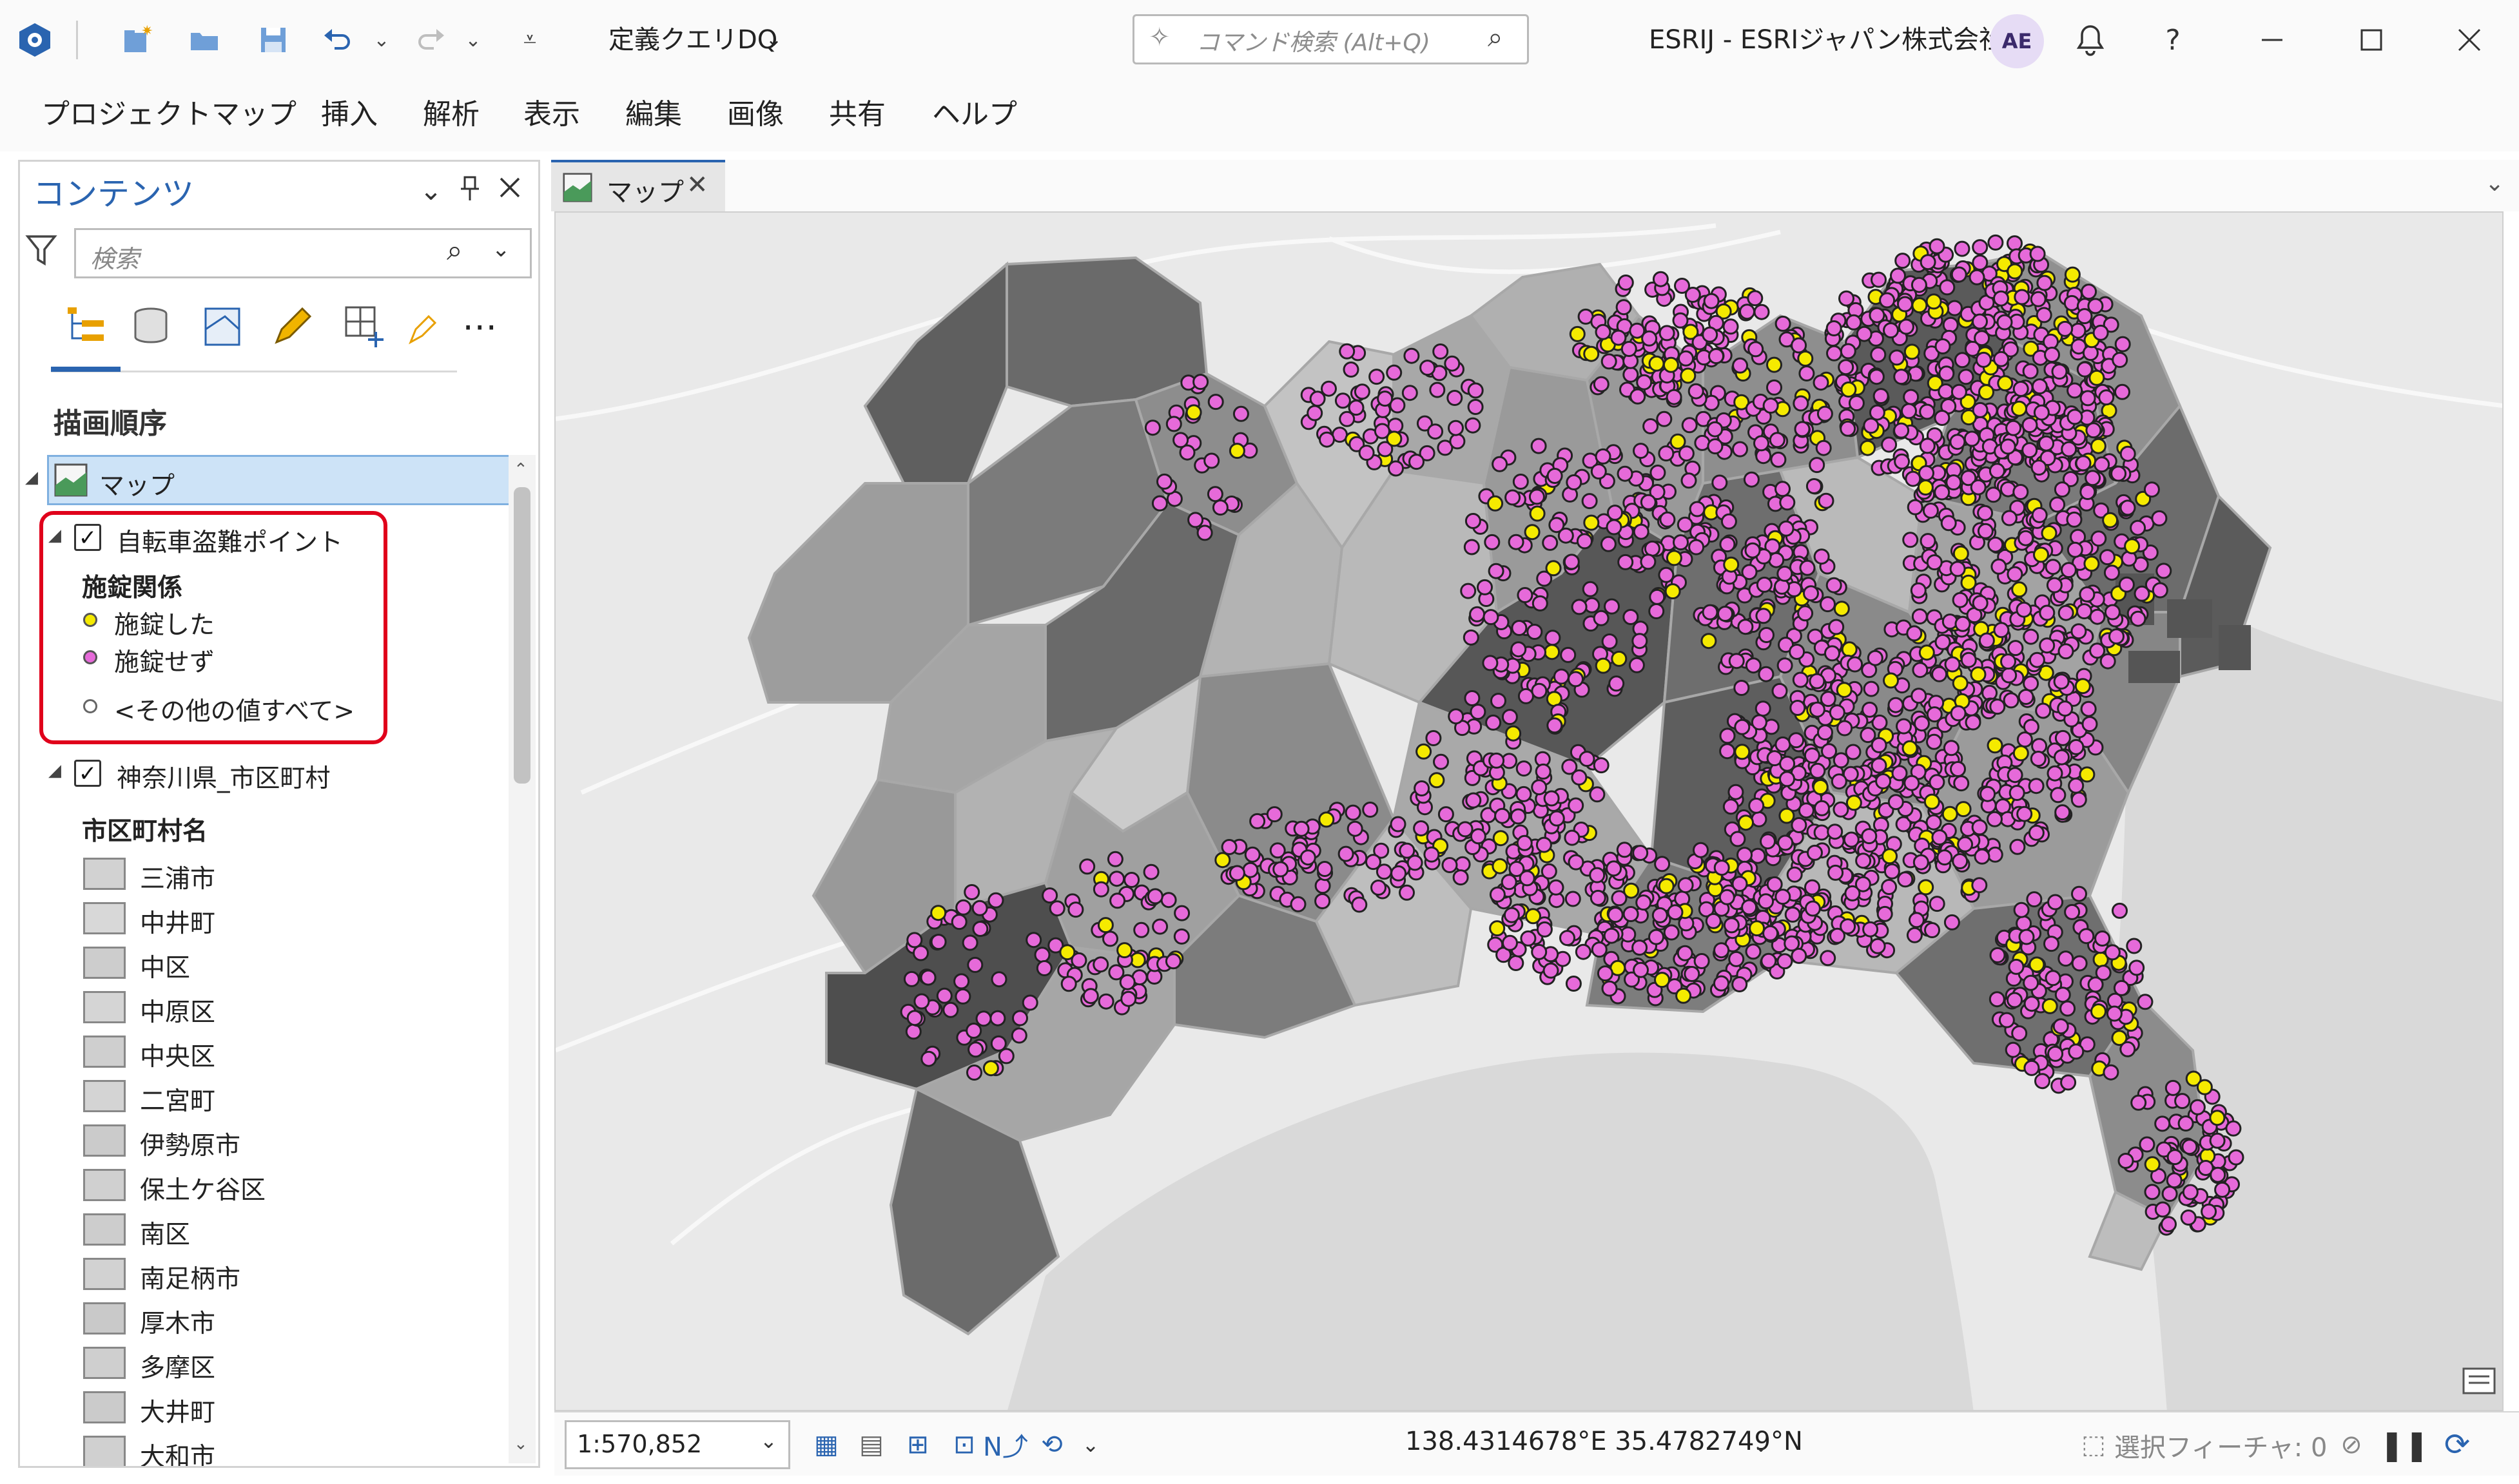 This screenshot has height=1484, width=2519. I want to click on tab-analysis: 解析, so click(452, 114).